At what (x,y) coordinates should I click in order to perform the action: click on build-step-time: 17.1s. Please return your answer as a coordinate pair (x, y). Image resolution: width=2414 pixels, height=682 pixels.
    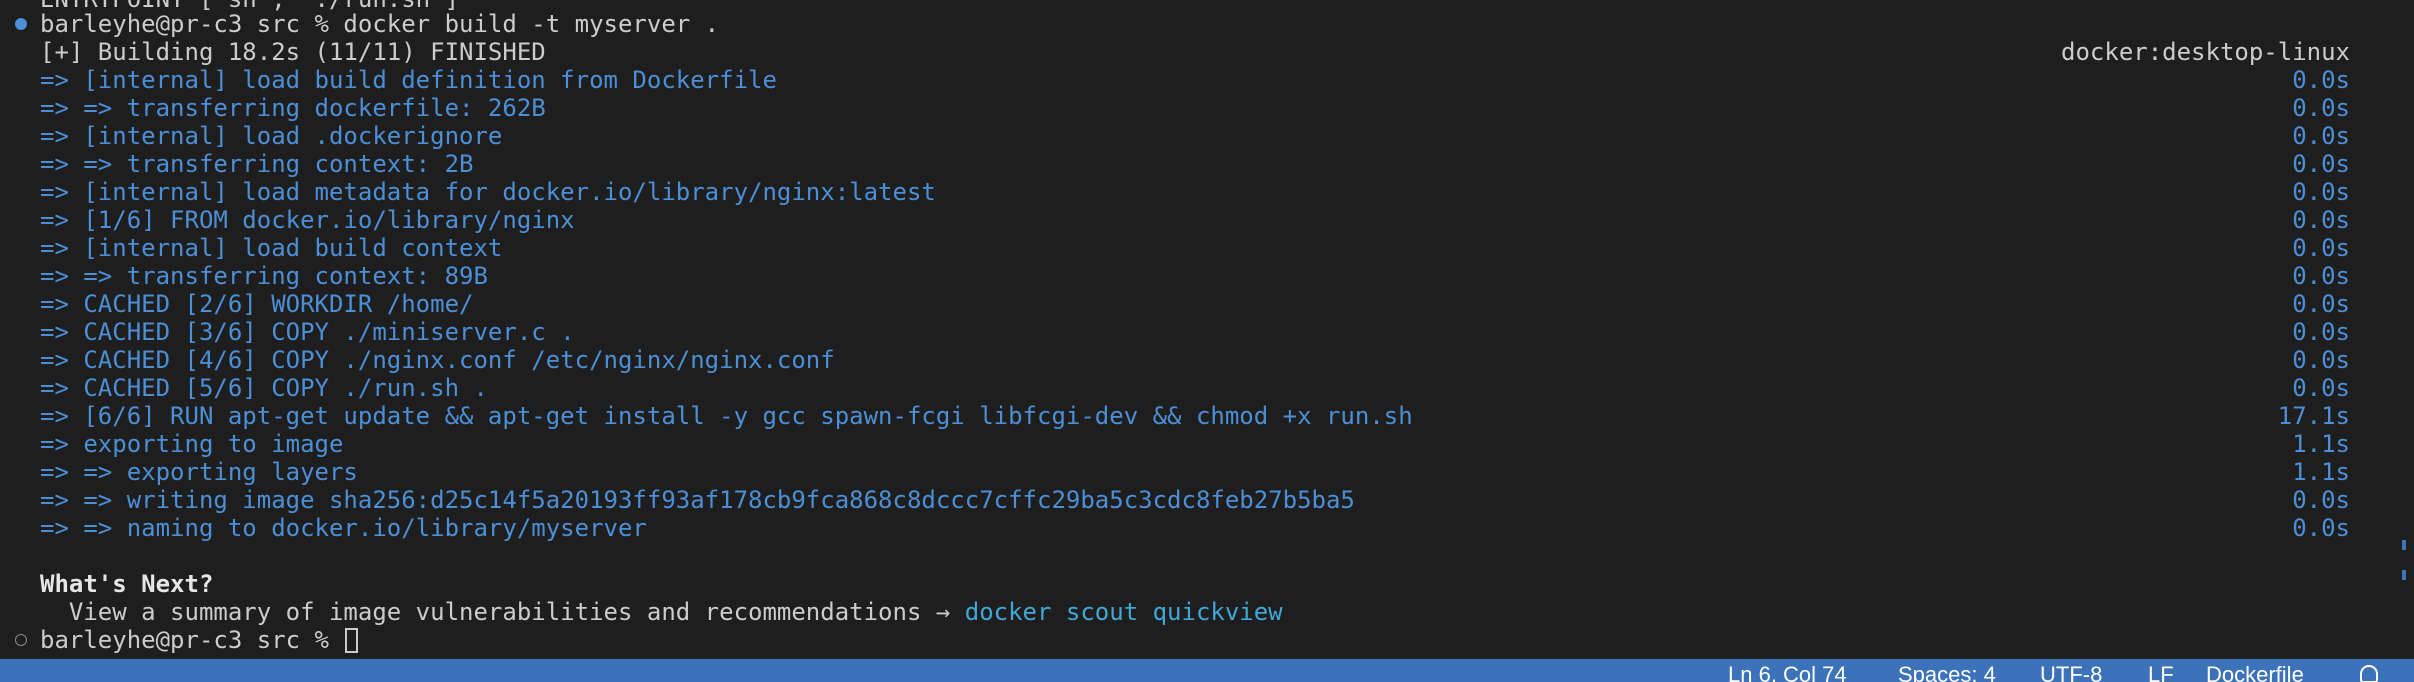
    Looking at the image, I should click on (2313, 416).